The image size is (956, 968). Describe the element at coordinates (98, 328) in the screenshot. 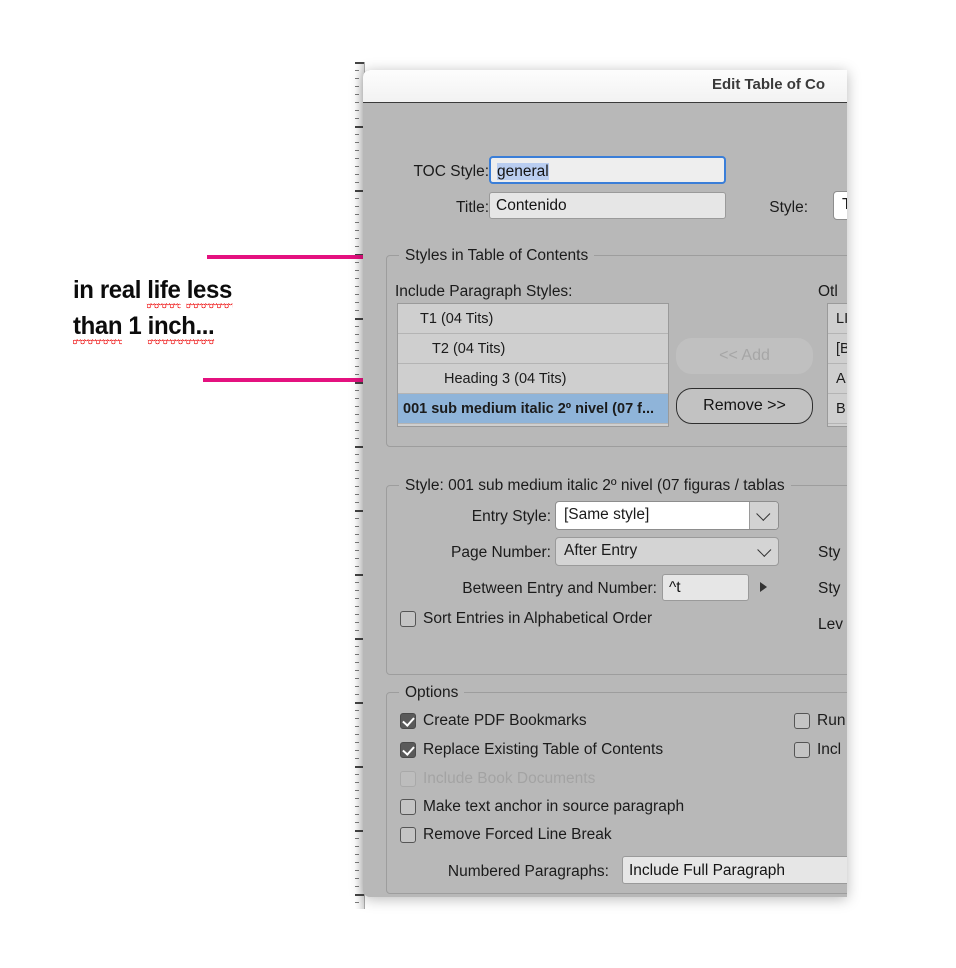

I see `spellcheck-underline: than` at that location.